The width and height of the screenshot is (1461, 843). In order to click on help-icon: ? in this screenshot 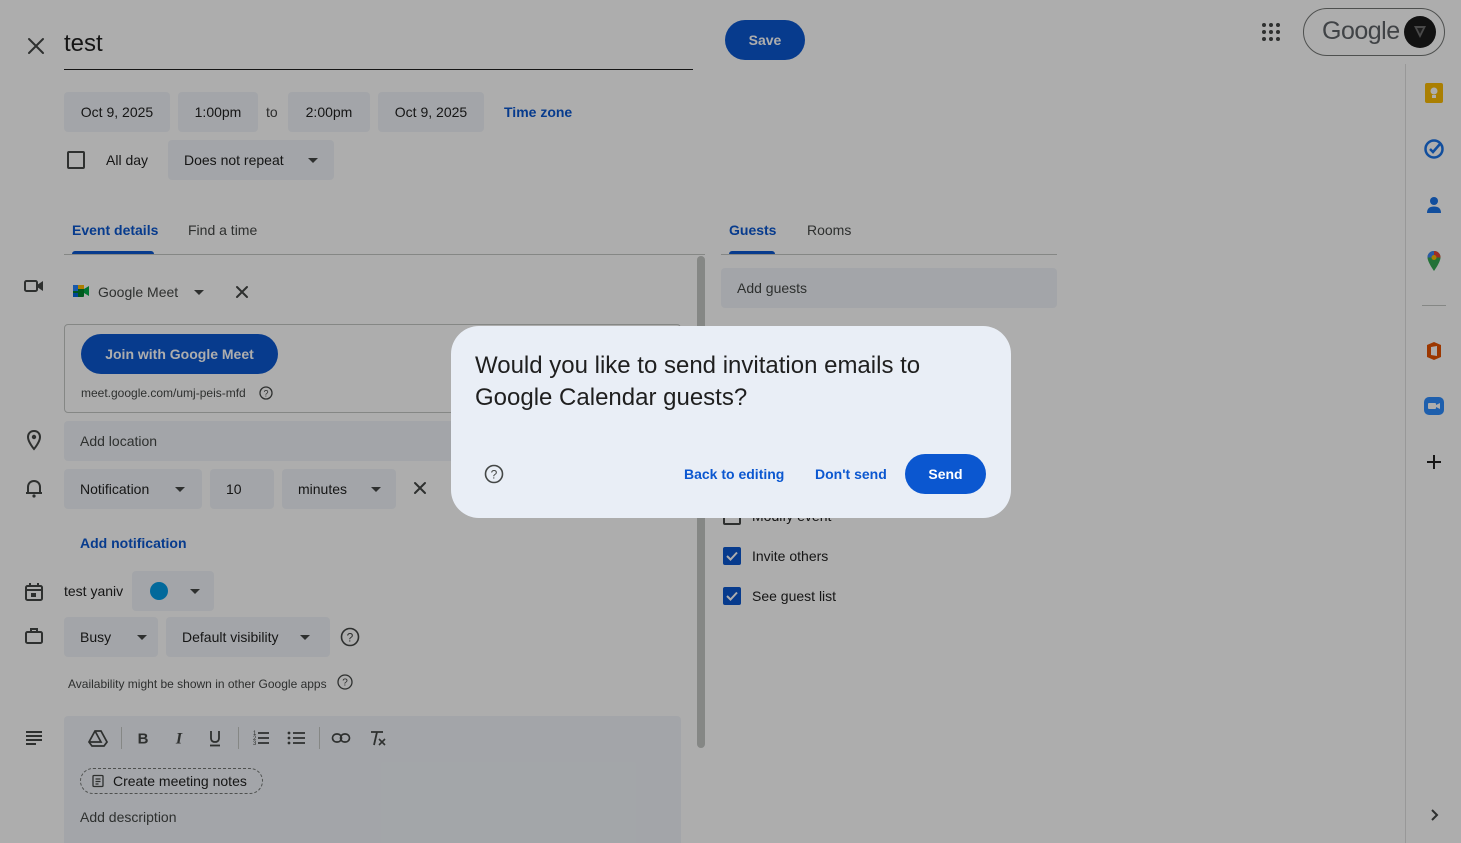, I will do `click(494, 474)`.